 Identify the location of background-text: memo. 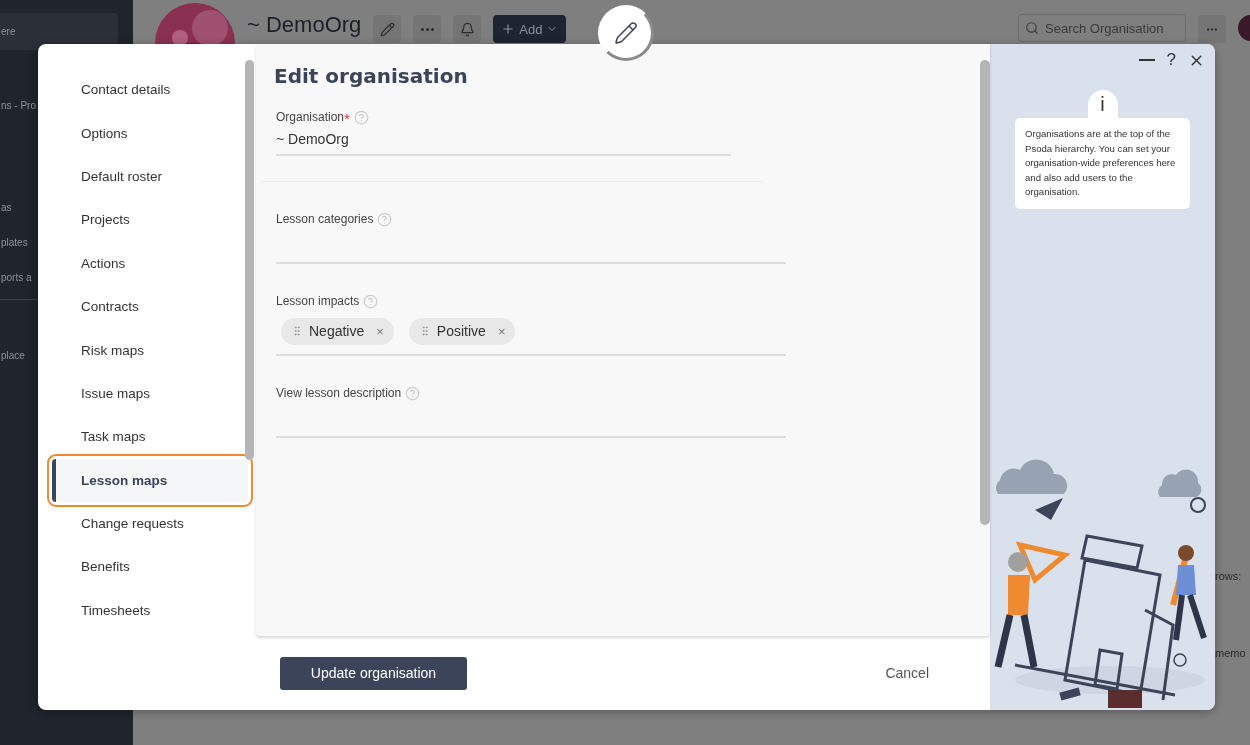
(1231, 653).